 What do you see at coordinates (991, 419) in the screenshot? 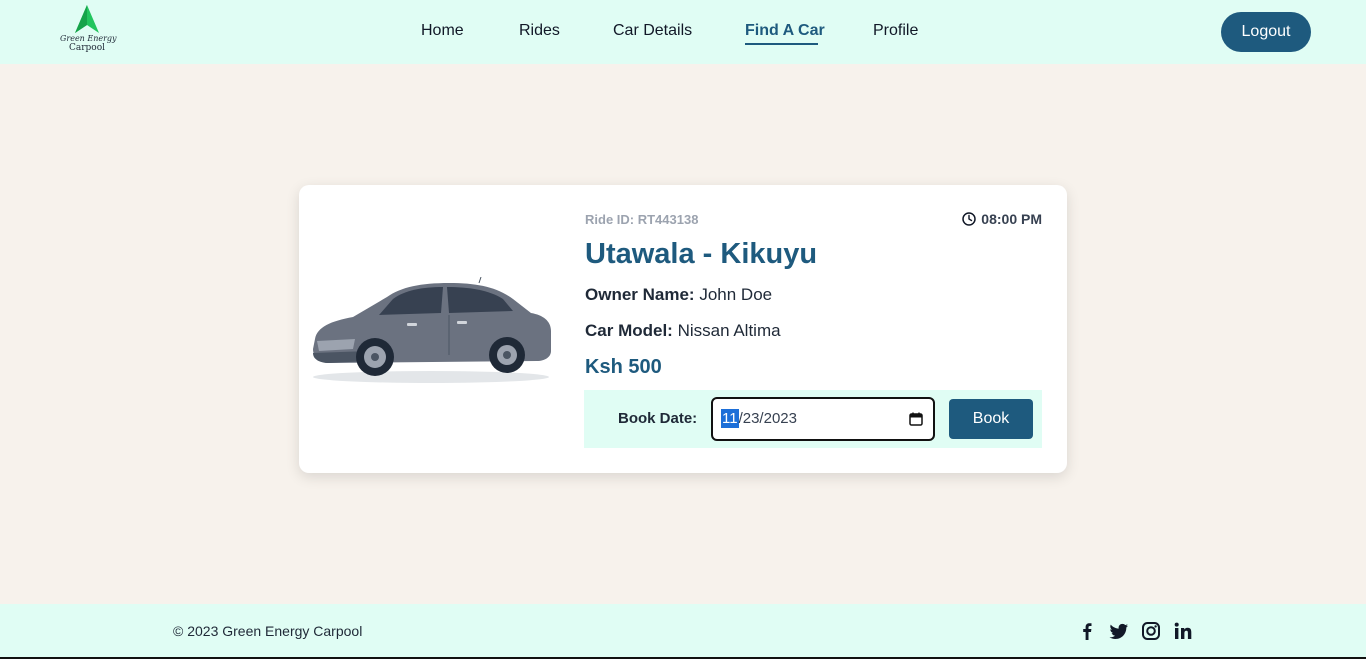
I see `book-button: Book` at bounding box center [991, 419].